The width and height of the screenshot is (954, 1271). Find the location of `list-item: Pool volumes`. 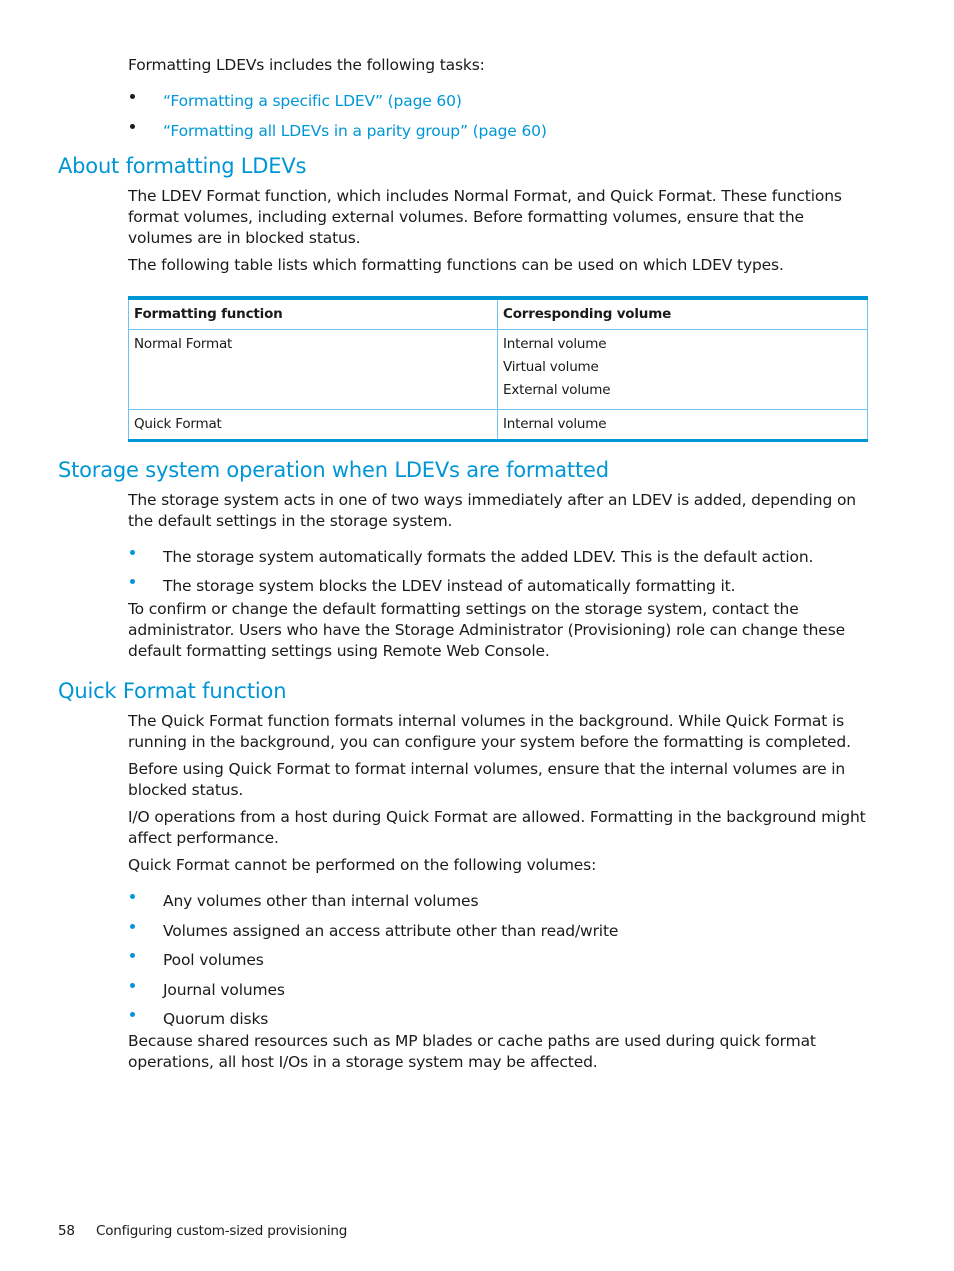

list-item: Pool volumes is located at coordinates (500, 957).